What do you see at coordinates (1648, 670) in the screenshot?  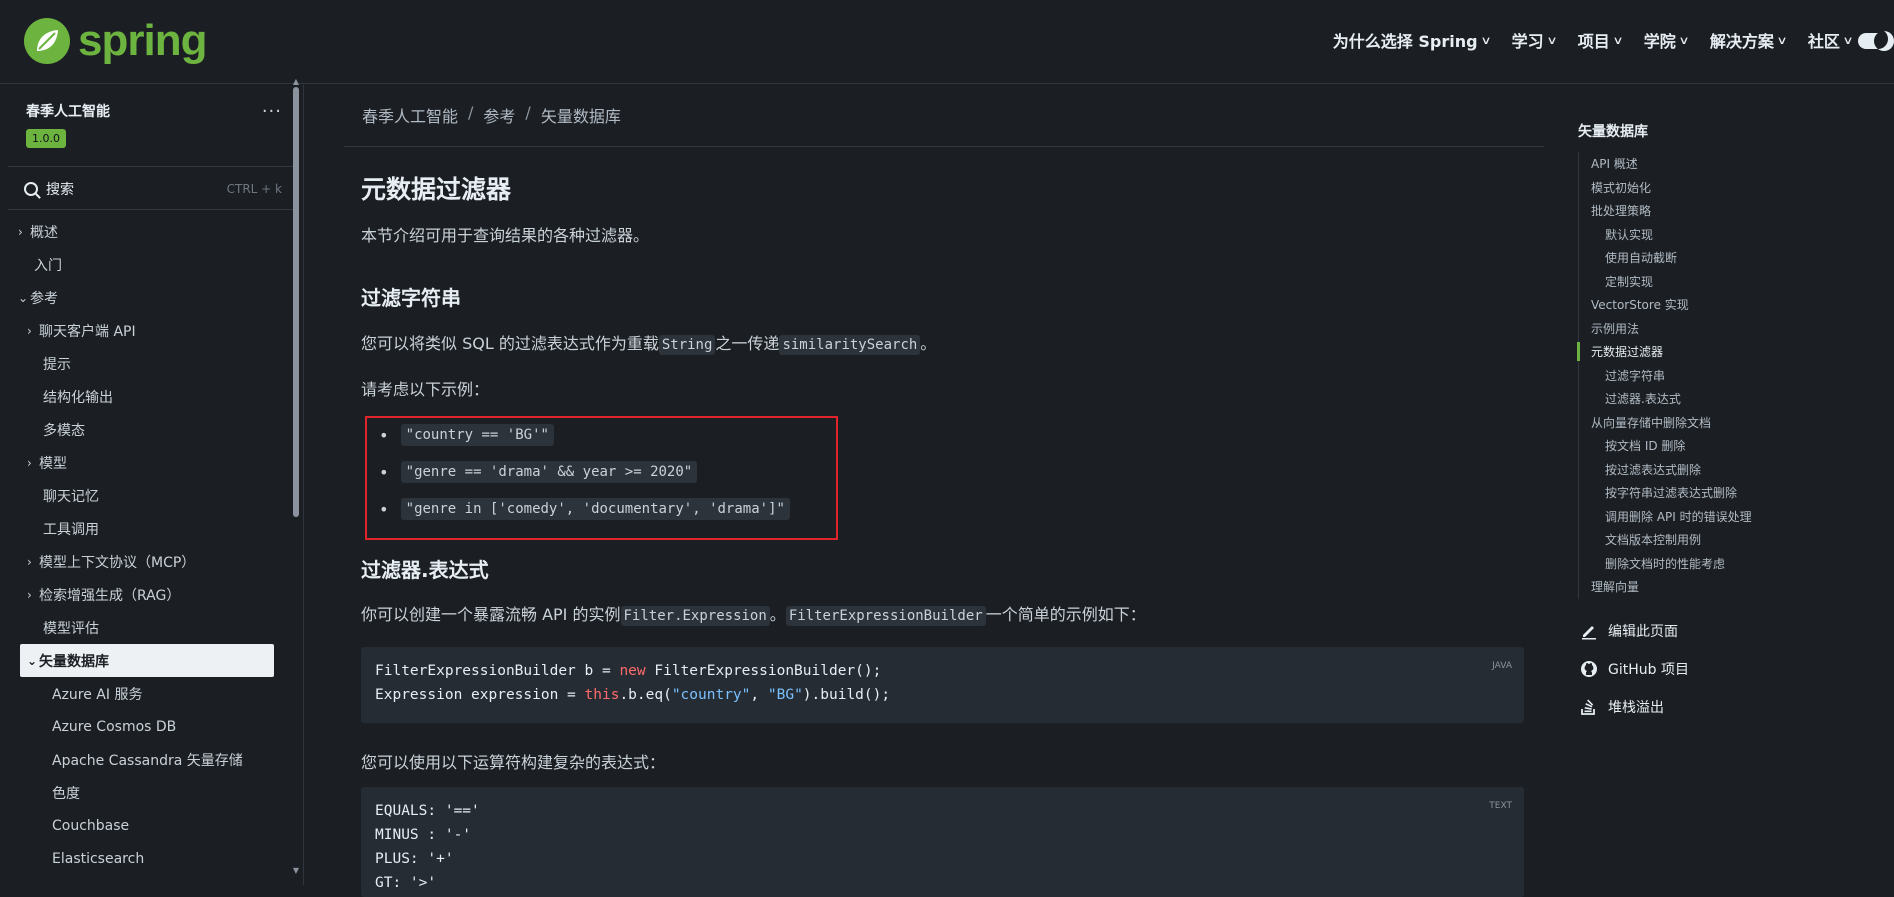 I see `link-label: GitHub 项目` at bounding box center [1648, 670].